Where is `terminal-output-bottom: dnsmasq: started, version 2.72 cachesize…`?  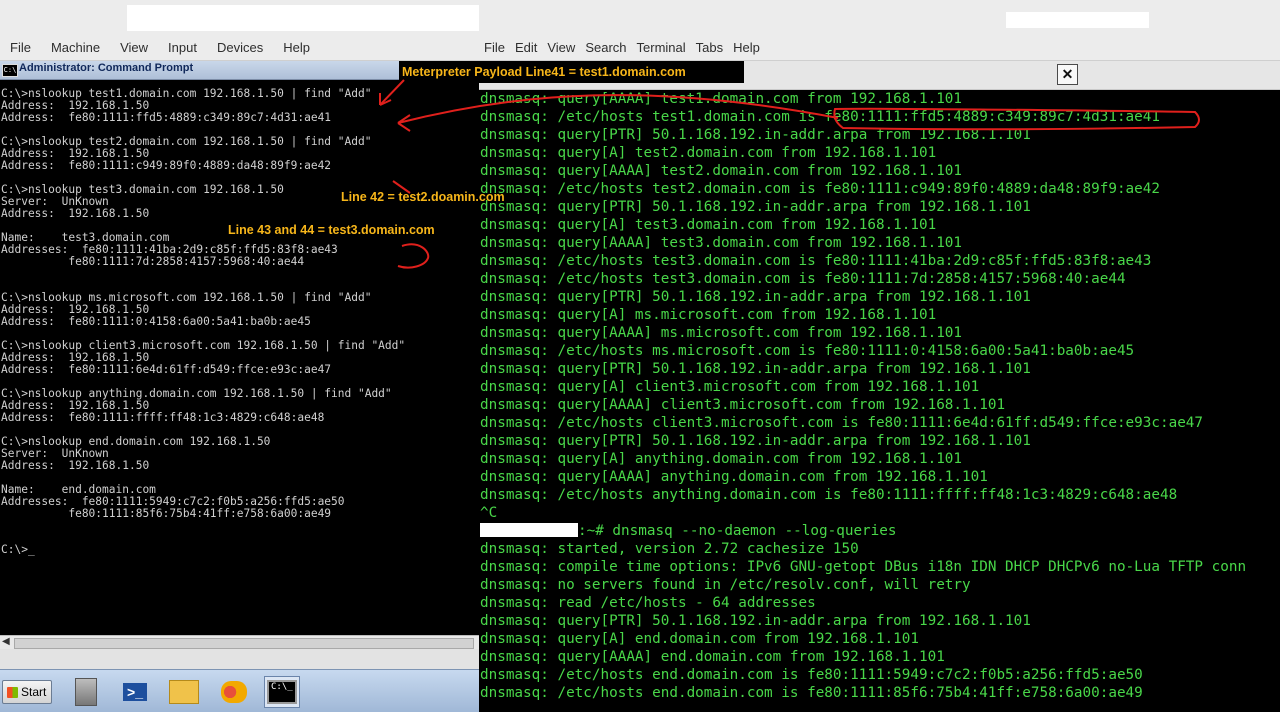 terminal-output-bottom: dnsmasq: started, version 2.72 cachesize… is located at coordinates (863, 621).